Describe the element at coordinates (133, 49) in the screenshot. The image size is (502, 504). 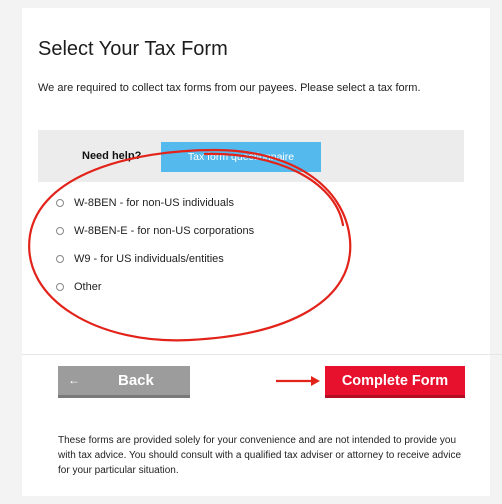
I see `page-title: Select Your Tax Form` at that location.